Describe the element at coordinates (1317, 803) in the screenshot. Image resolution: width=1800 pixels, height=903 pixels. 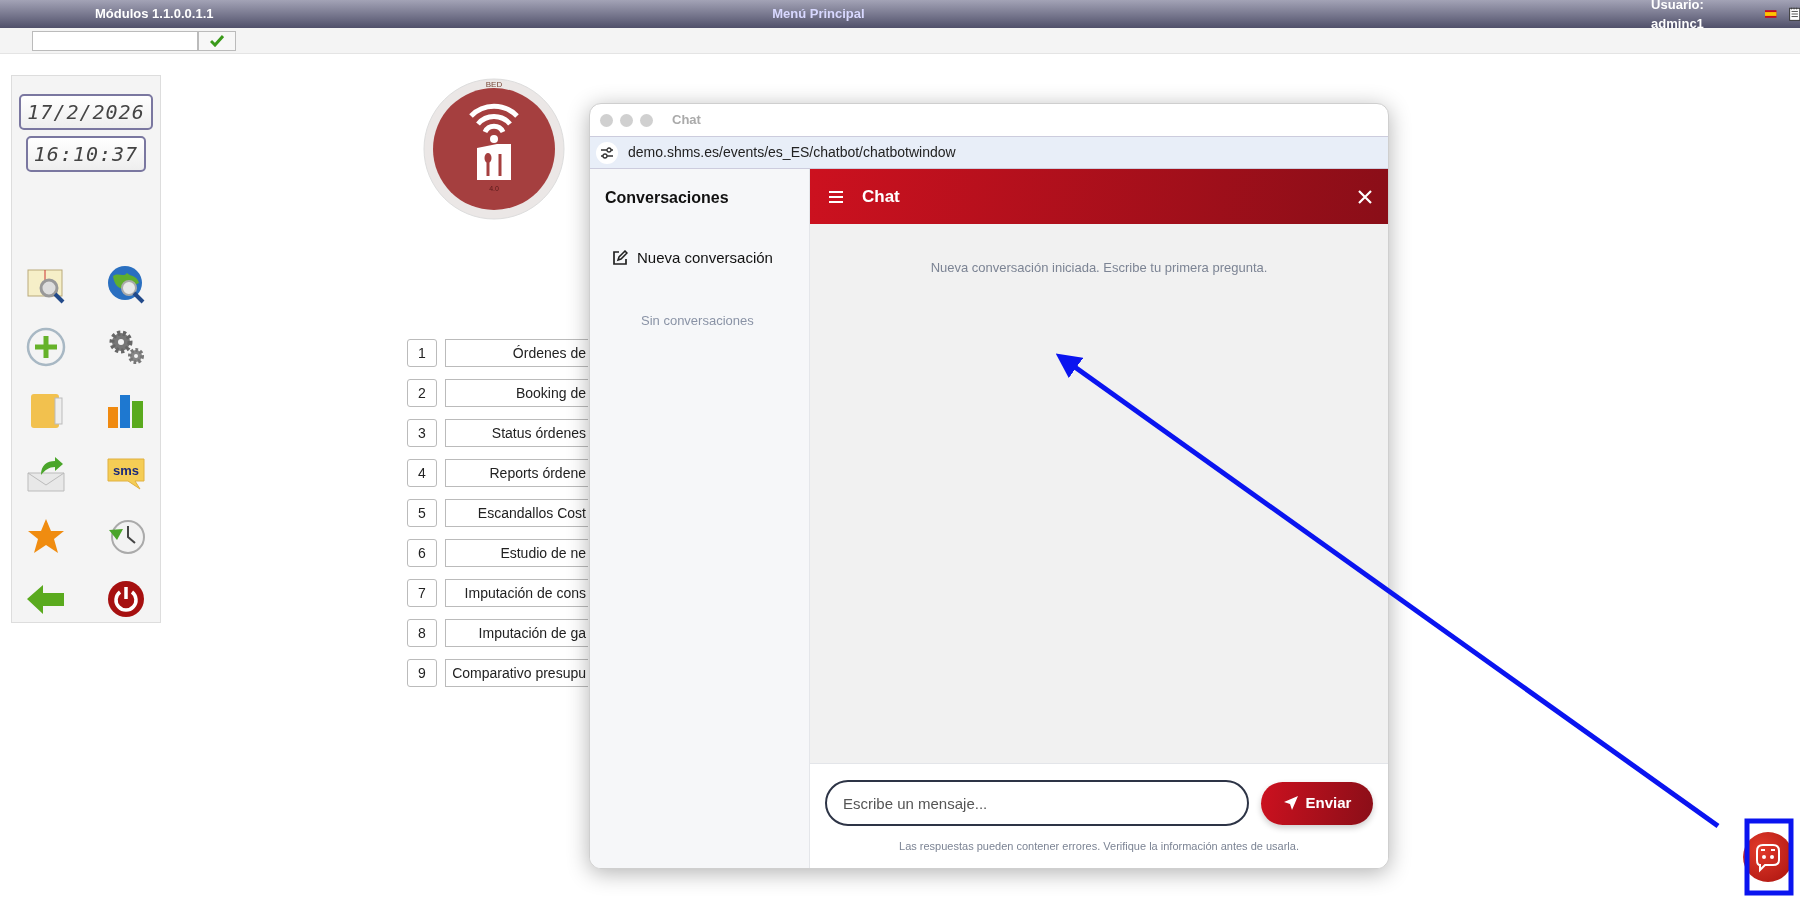
I see `send-button: Enviar` at that location.